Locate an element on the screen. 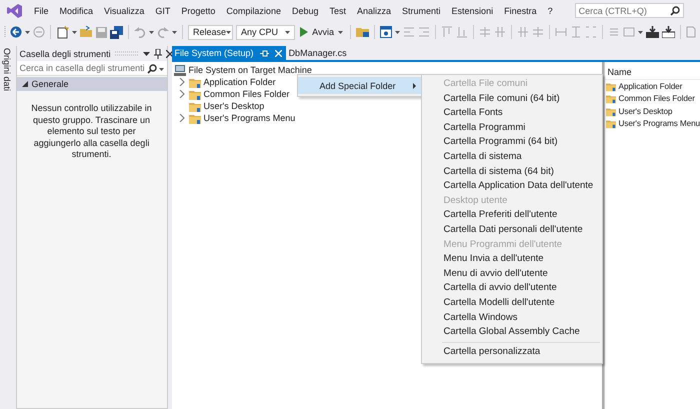 Image resolution: width=700 pixels, height=409 pixels. computer-icon is located at coordinates (180, 70).